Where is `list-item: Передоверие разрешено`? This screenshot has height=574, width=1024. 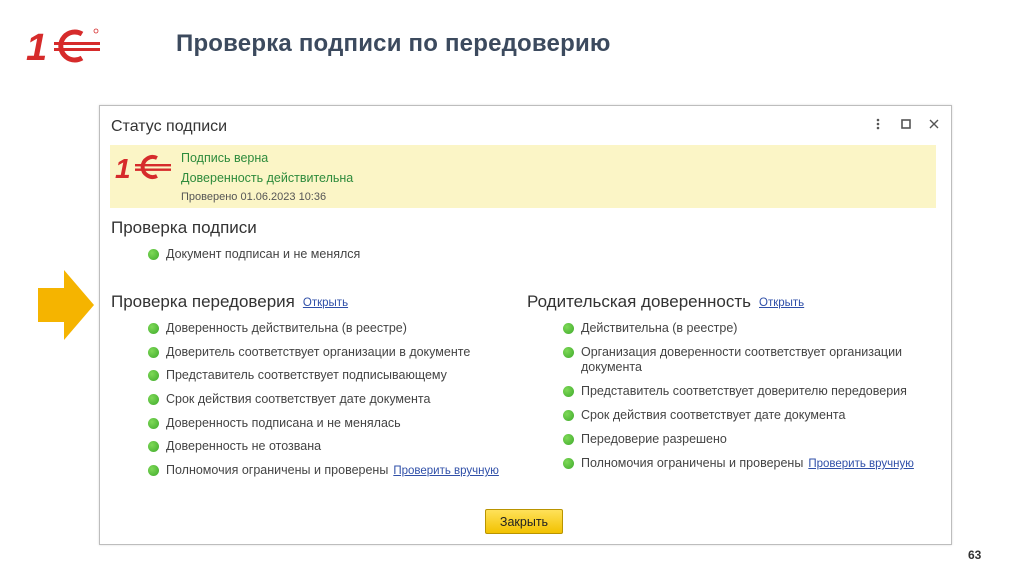 list-item: Передоверие разрешено is located at coordinates (753, 439).